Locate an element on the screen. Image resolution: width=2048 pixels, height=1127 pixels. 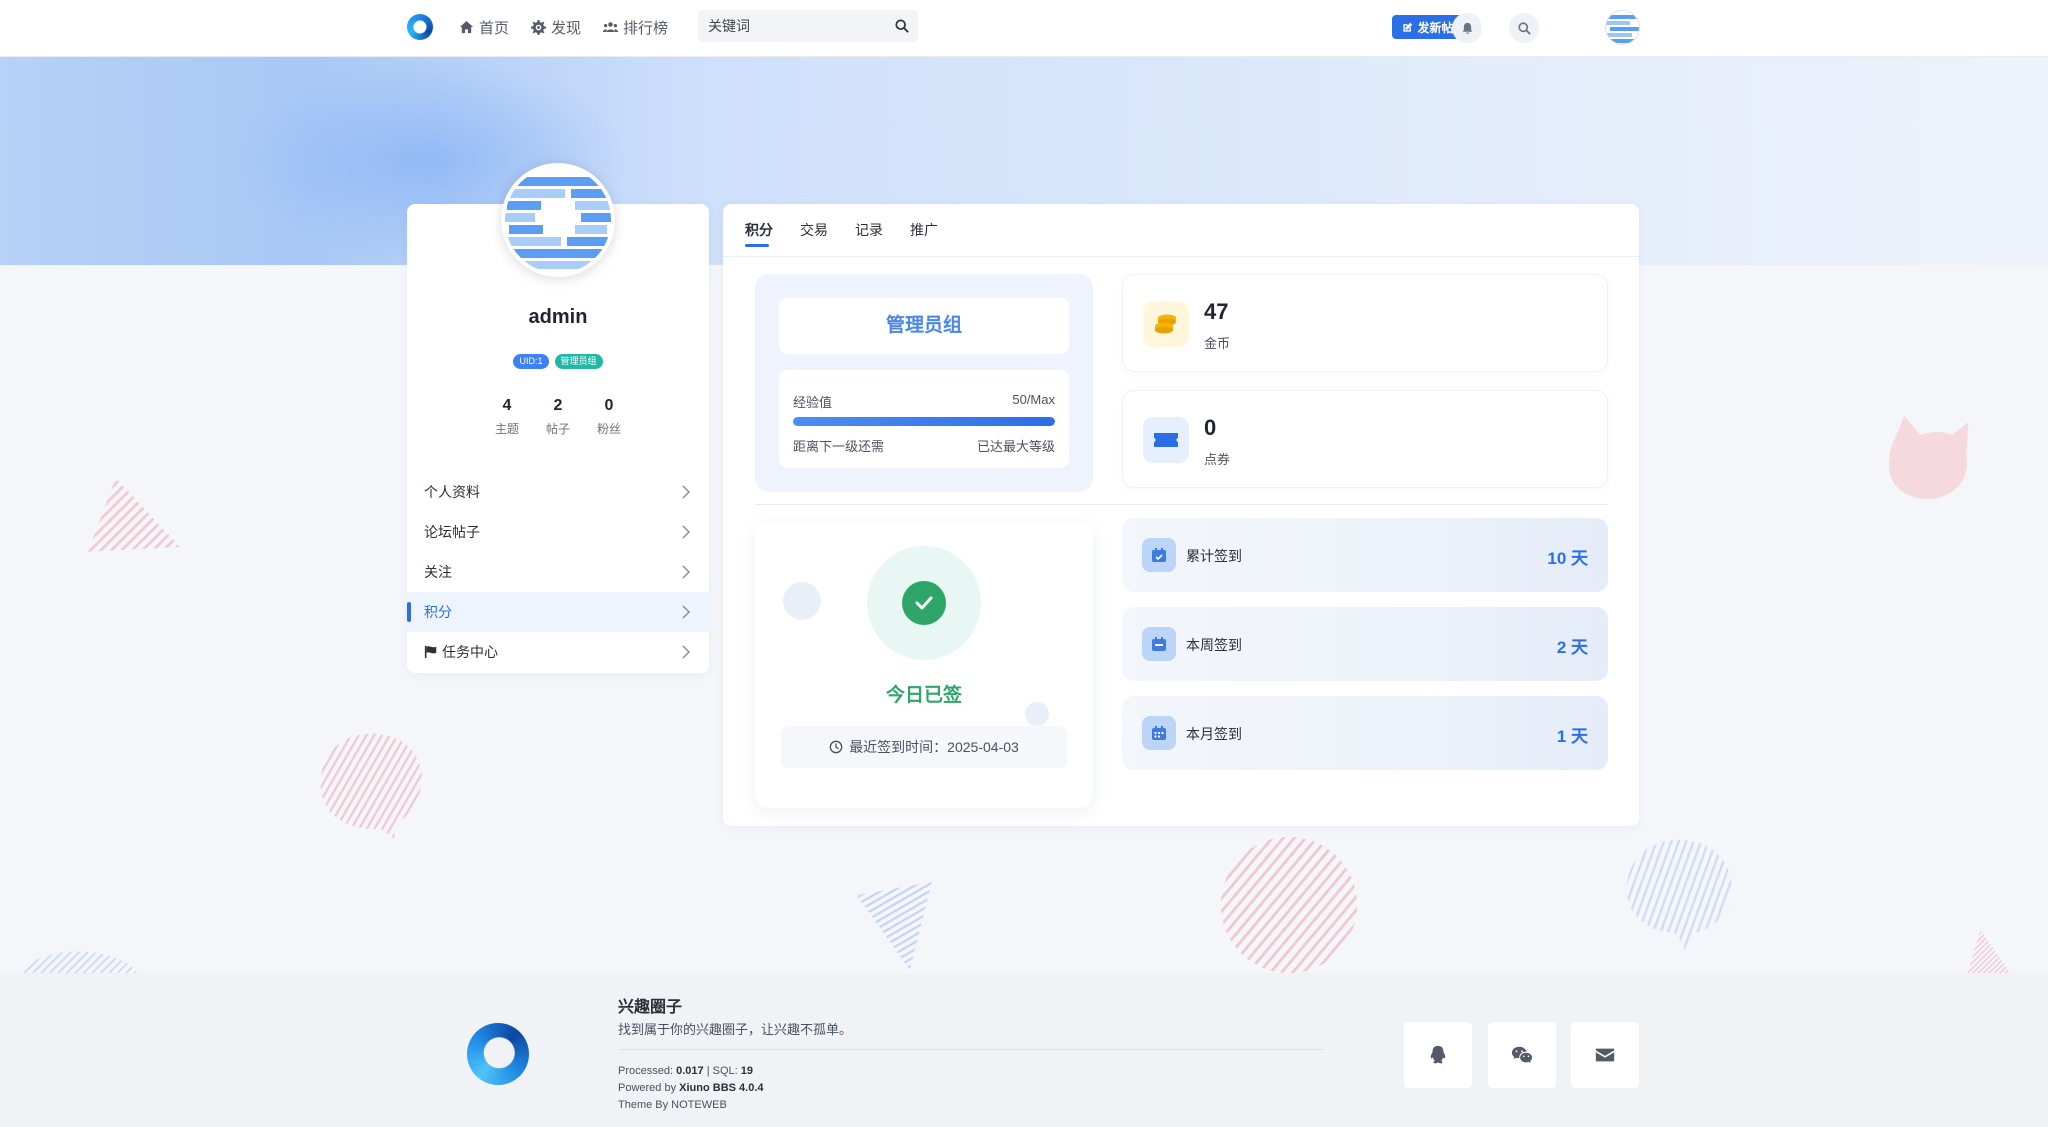
group-badge: 管理员组 is located at coordinates (578, 361).